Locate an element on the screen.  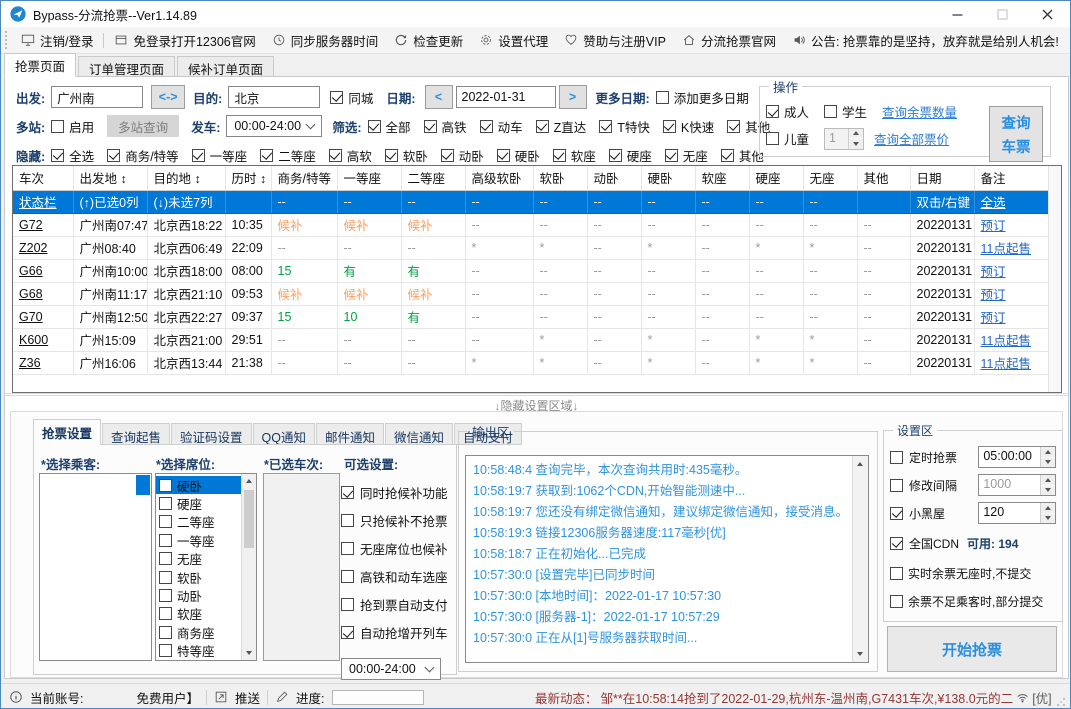
hide-checkbox-6: 软卧 is located at coordinates (406, 155).